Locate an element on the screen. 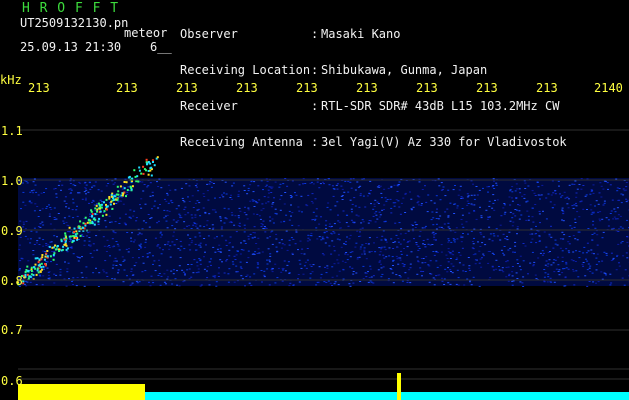  y-tick-label: 1.0 is located at coordinates (12, 181).